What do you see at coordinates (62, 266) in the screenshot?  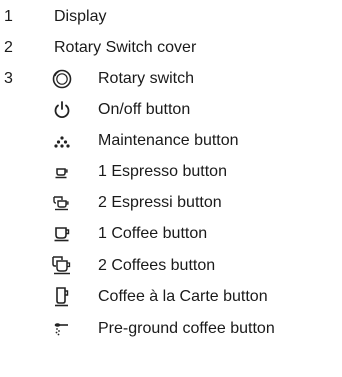 I see `two-coffee-cups-icon` at bounding box center [62, 266].